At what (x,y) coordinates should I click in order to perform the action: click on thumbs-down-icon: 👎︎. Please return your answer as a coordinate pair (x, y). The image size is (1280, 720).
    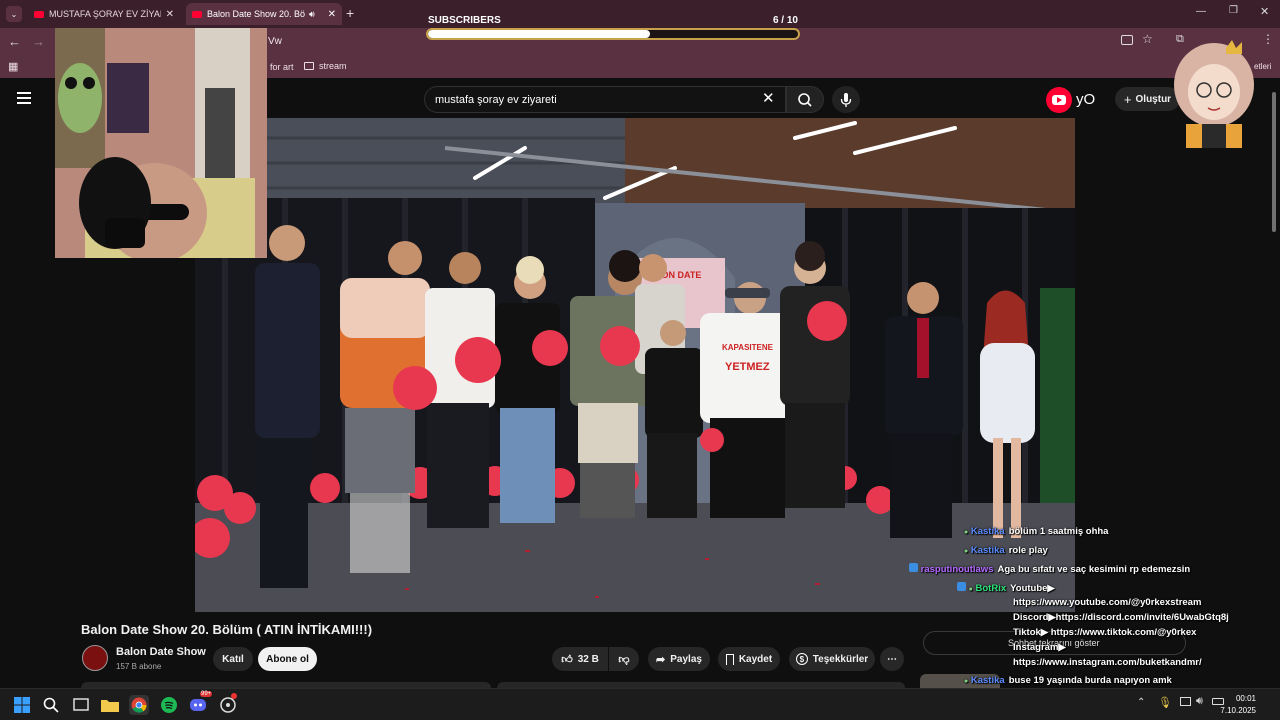
    Looking at the image, I should click on (624, 659).